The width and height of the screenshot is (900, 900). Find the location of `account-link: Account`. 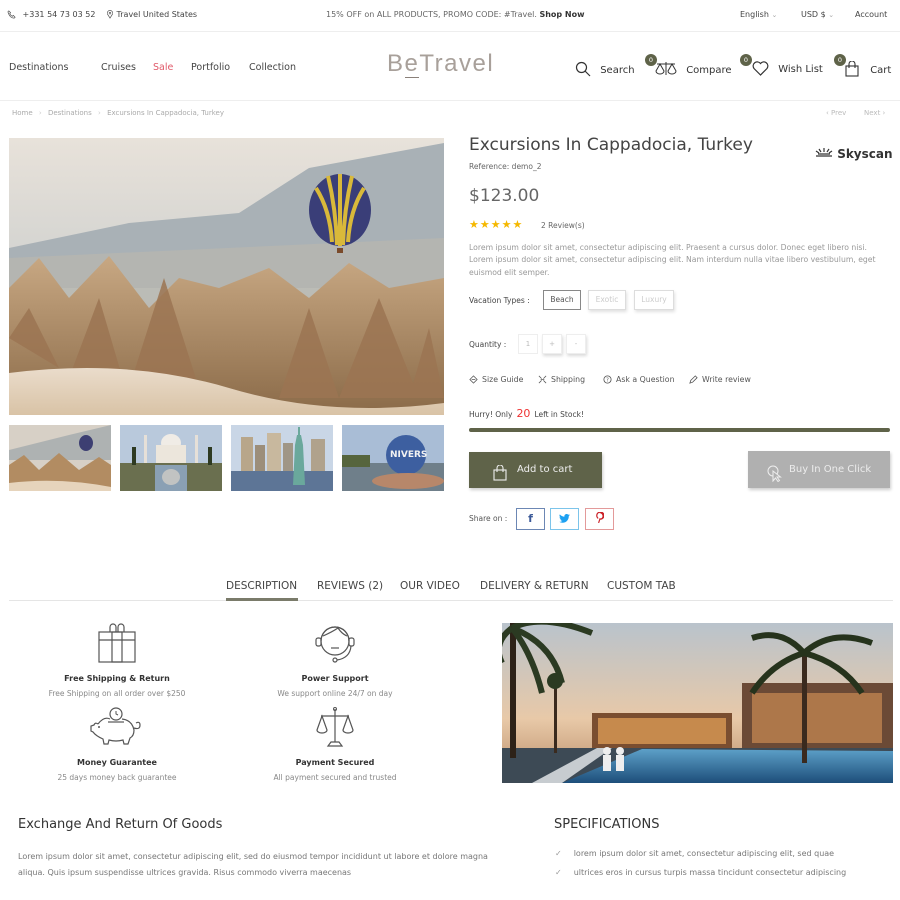

account-link: Account is located at coordinates (871, 14).